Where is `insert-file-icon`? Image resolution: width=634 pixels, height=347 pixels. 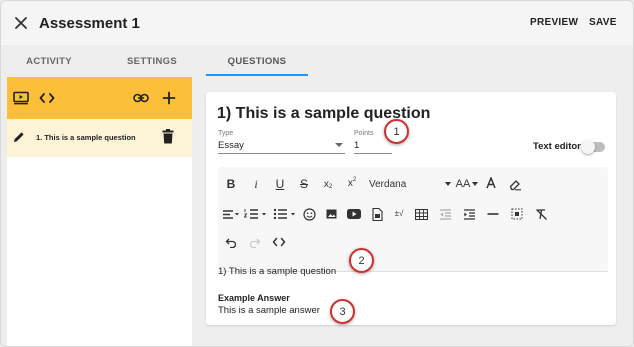 insert-file-icon is located at coordinates (377, 214).